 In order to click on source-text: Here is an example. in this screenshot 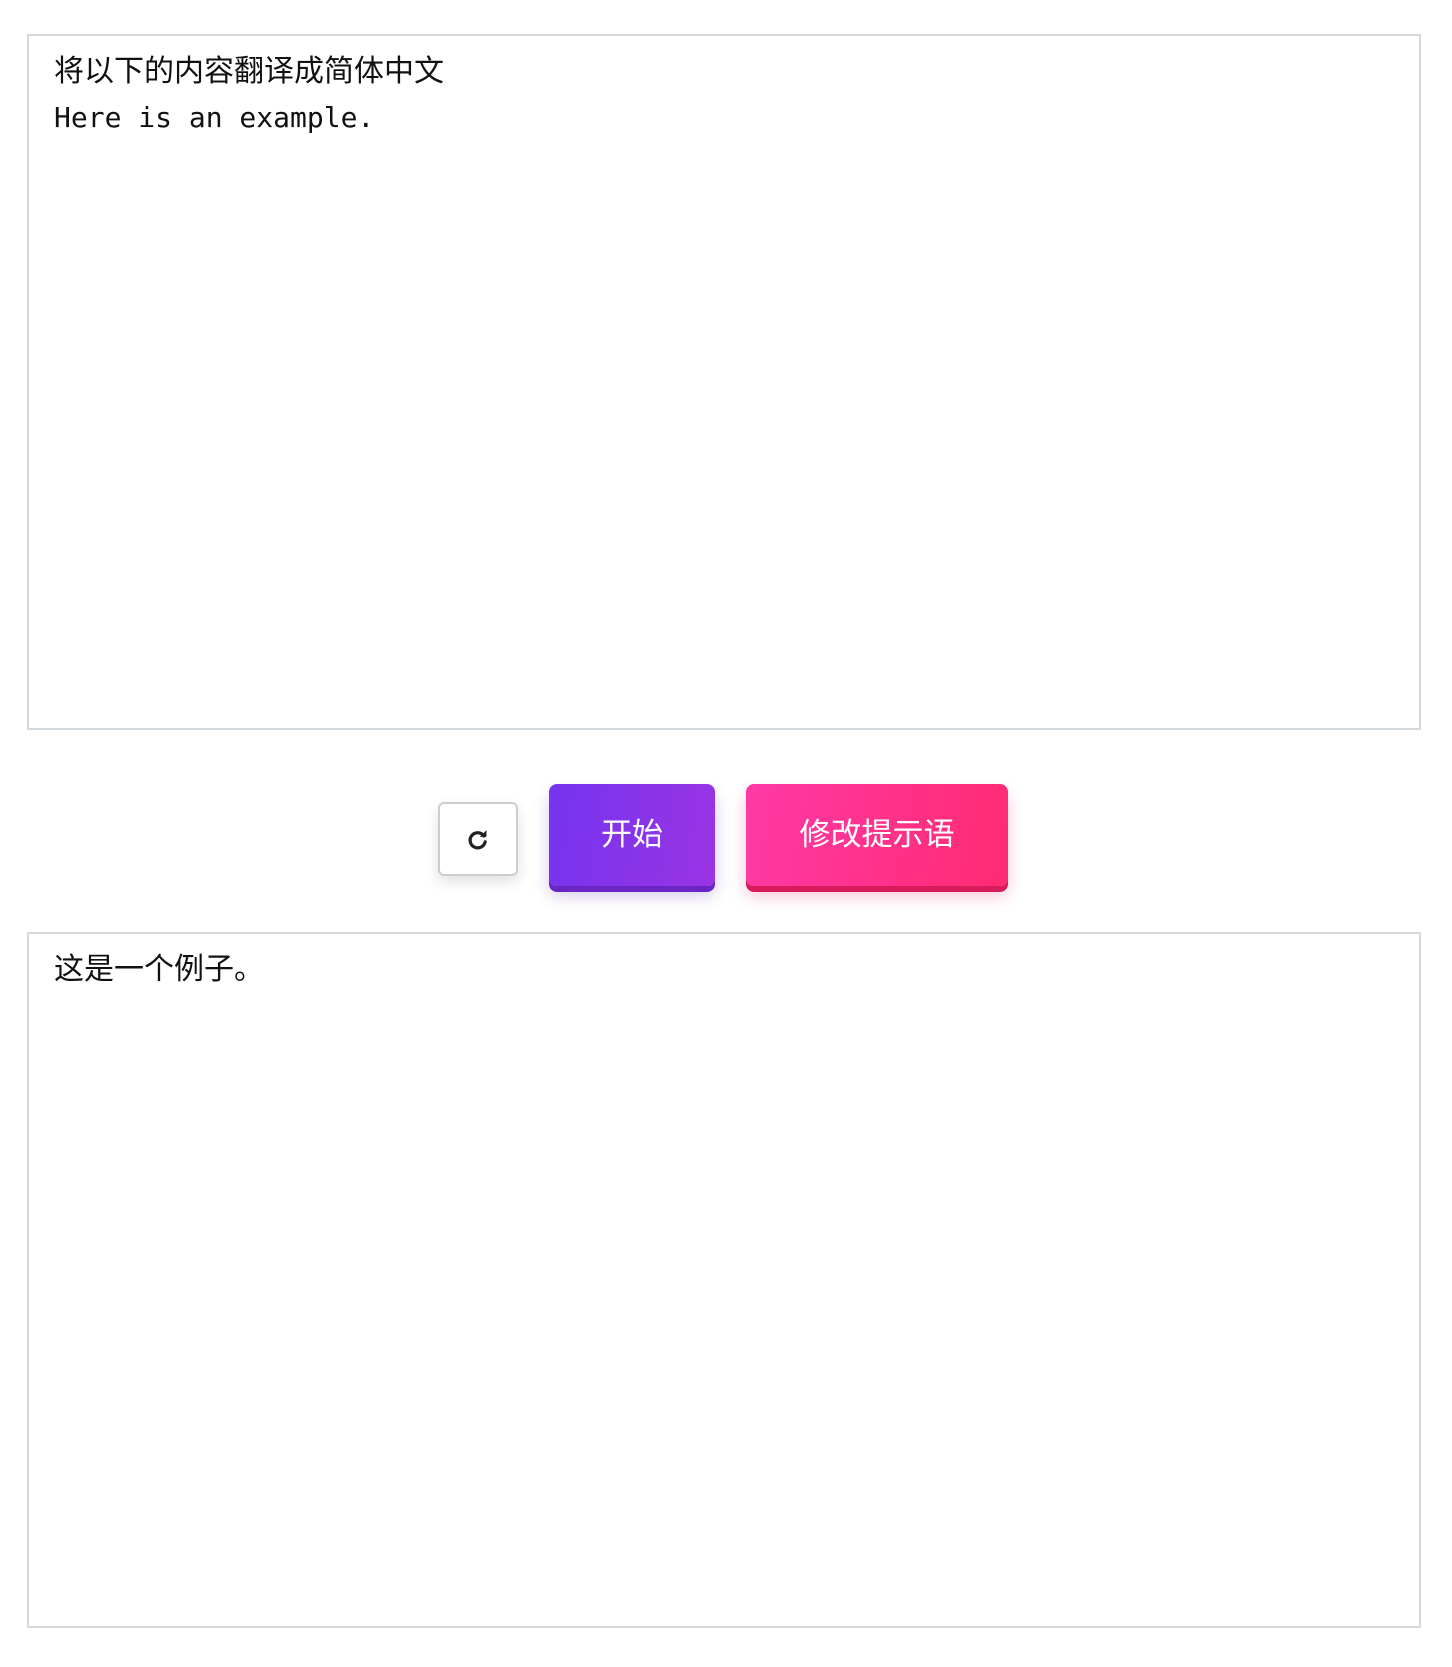, I will do `click(214, 117)`.